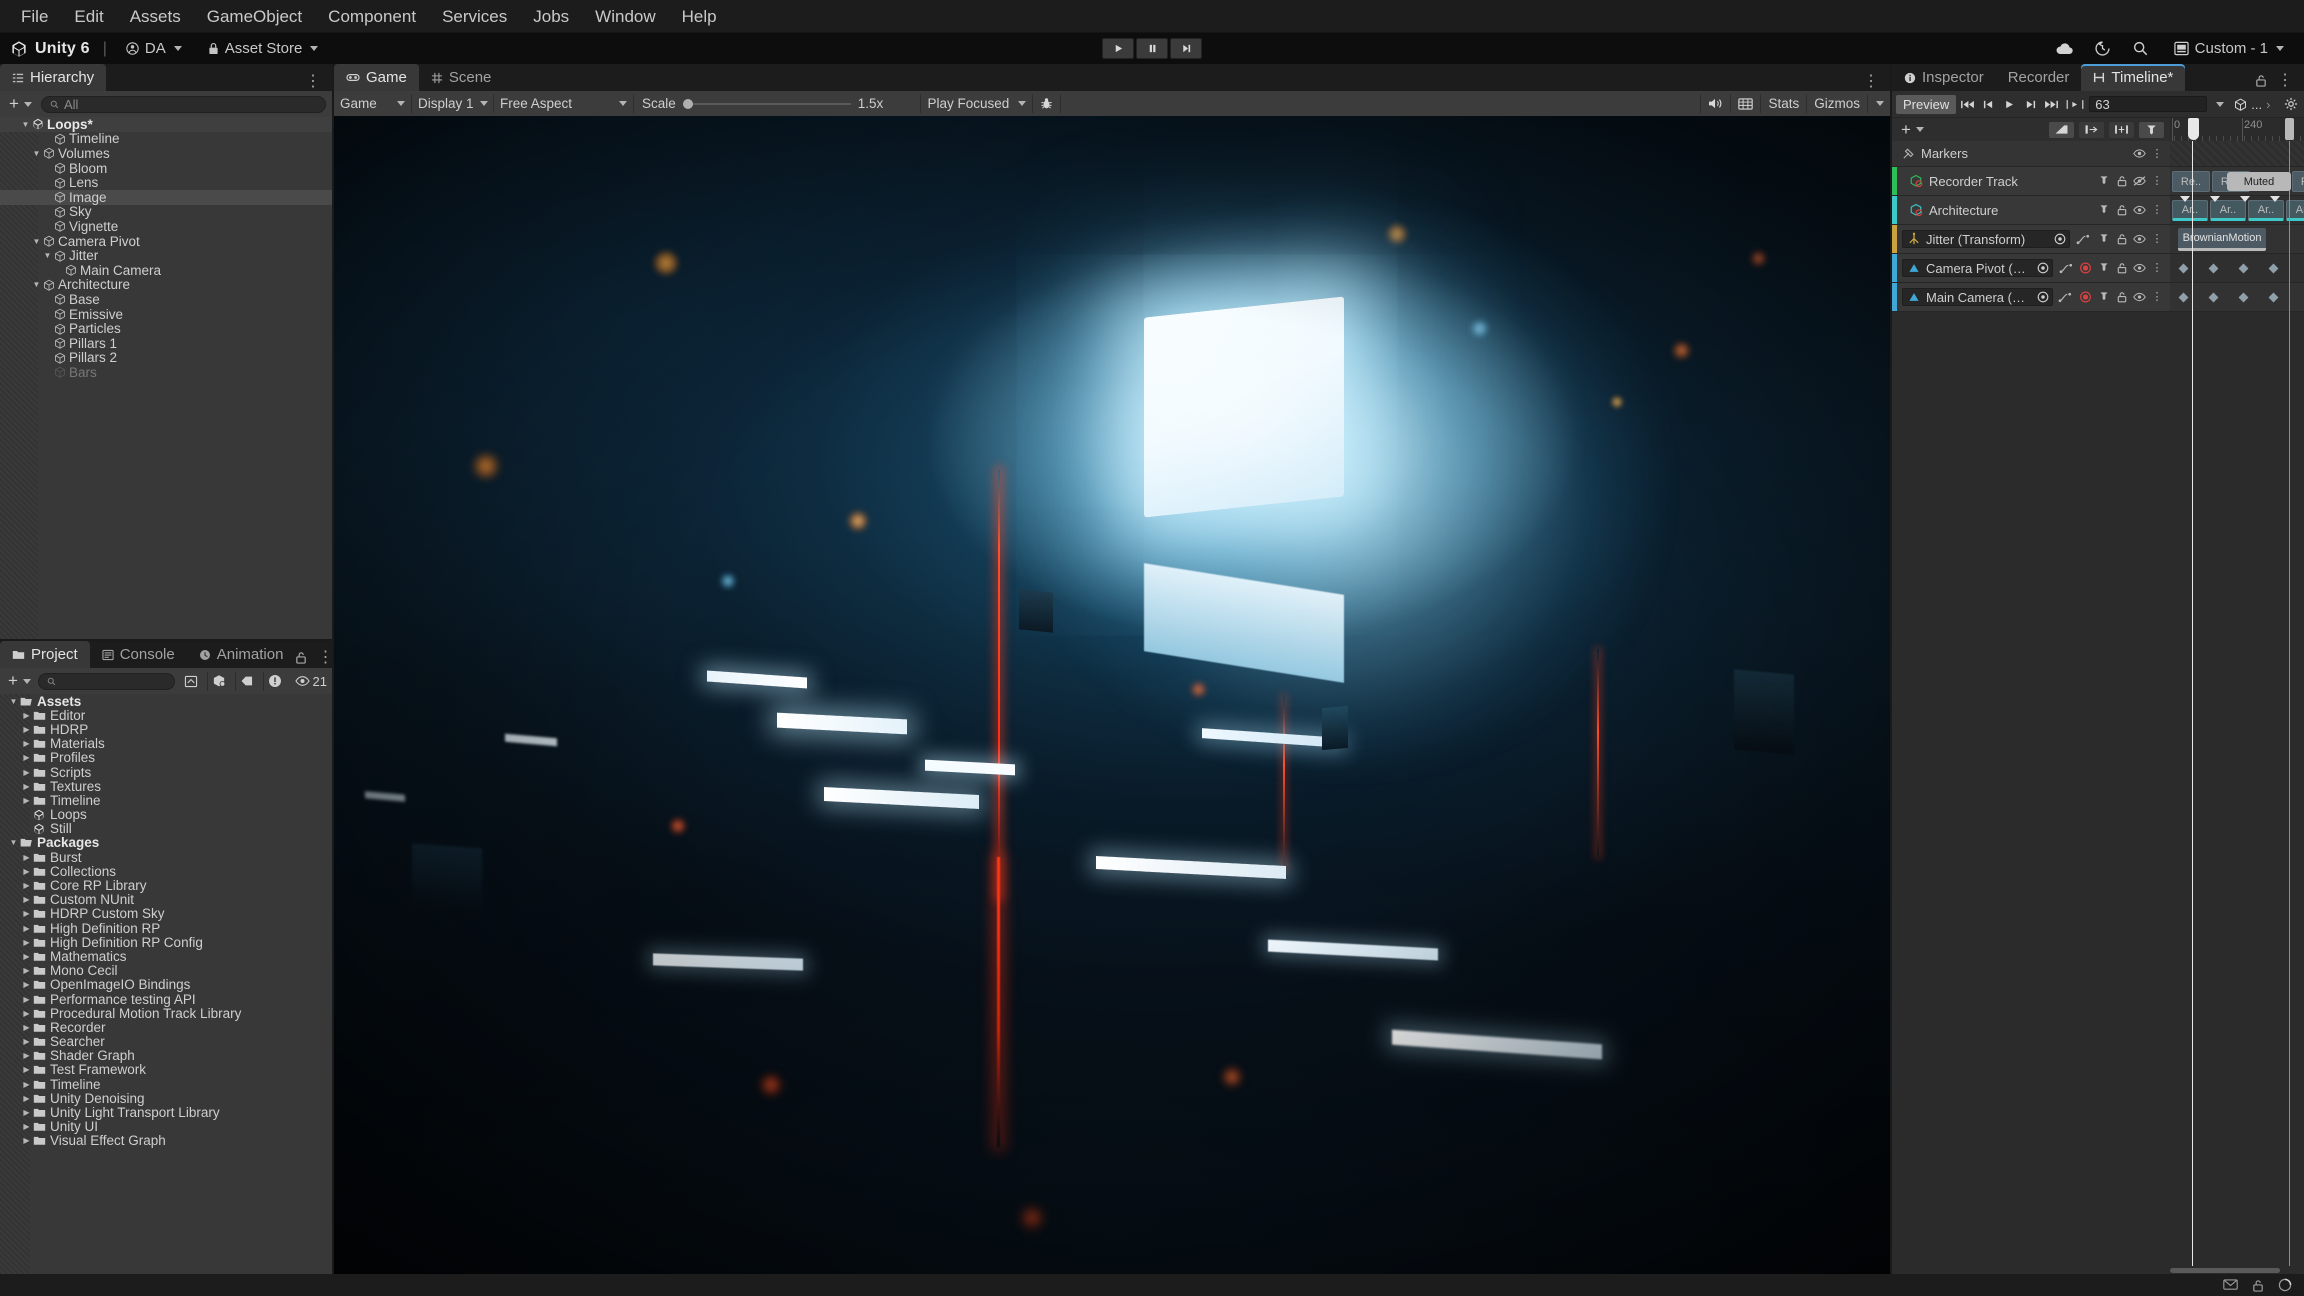 The image size is (2304, 1296). I want to click on hierarchy-row: Particles, so click(166, 328).